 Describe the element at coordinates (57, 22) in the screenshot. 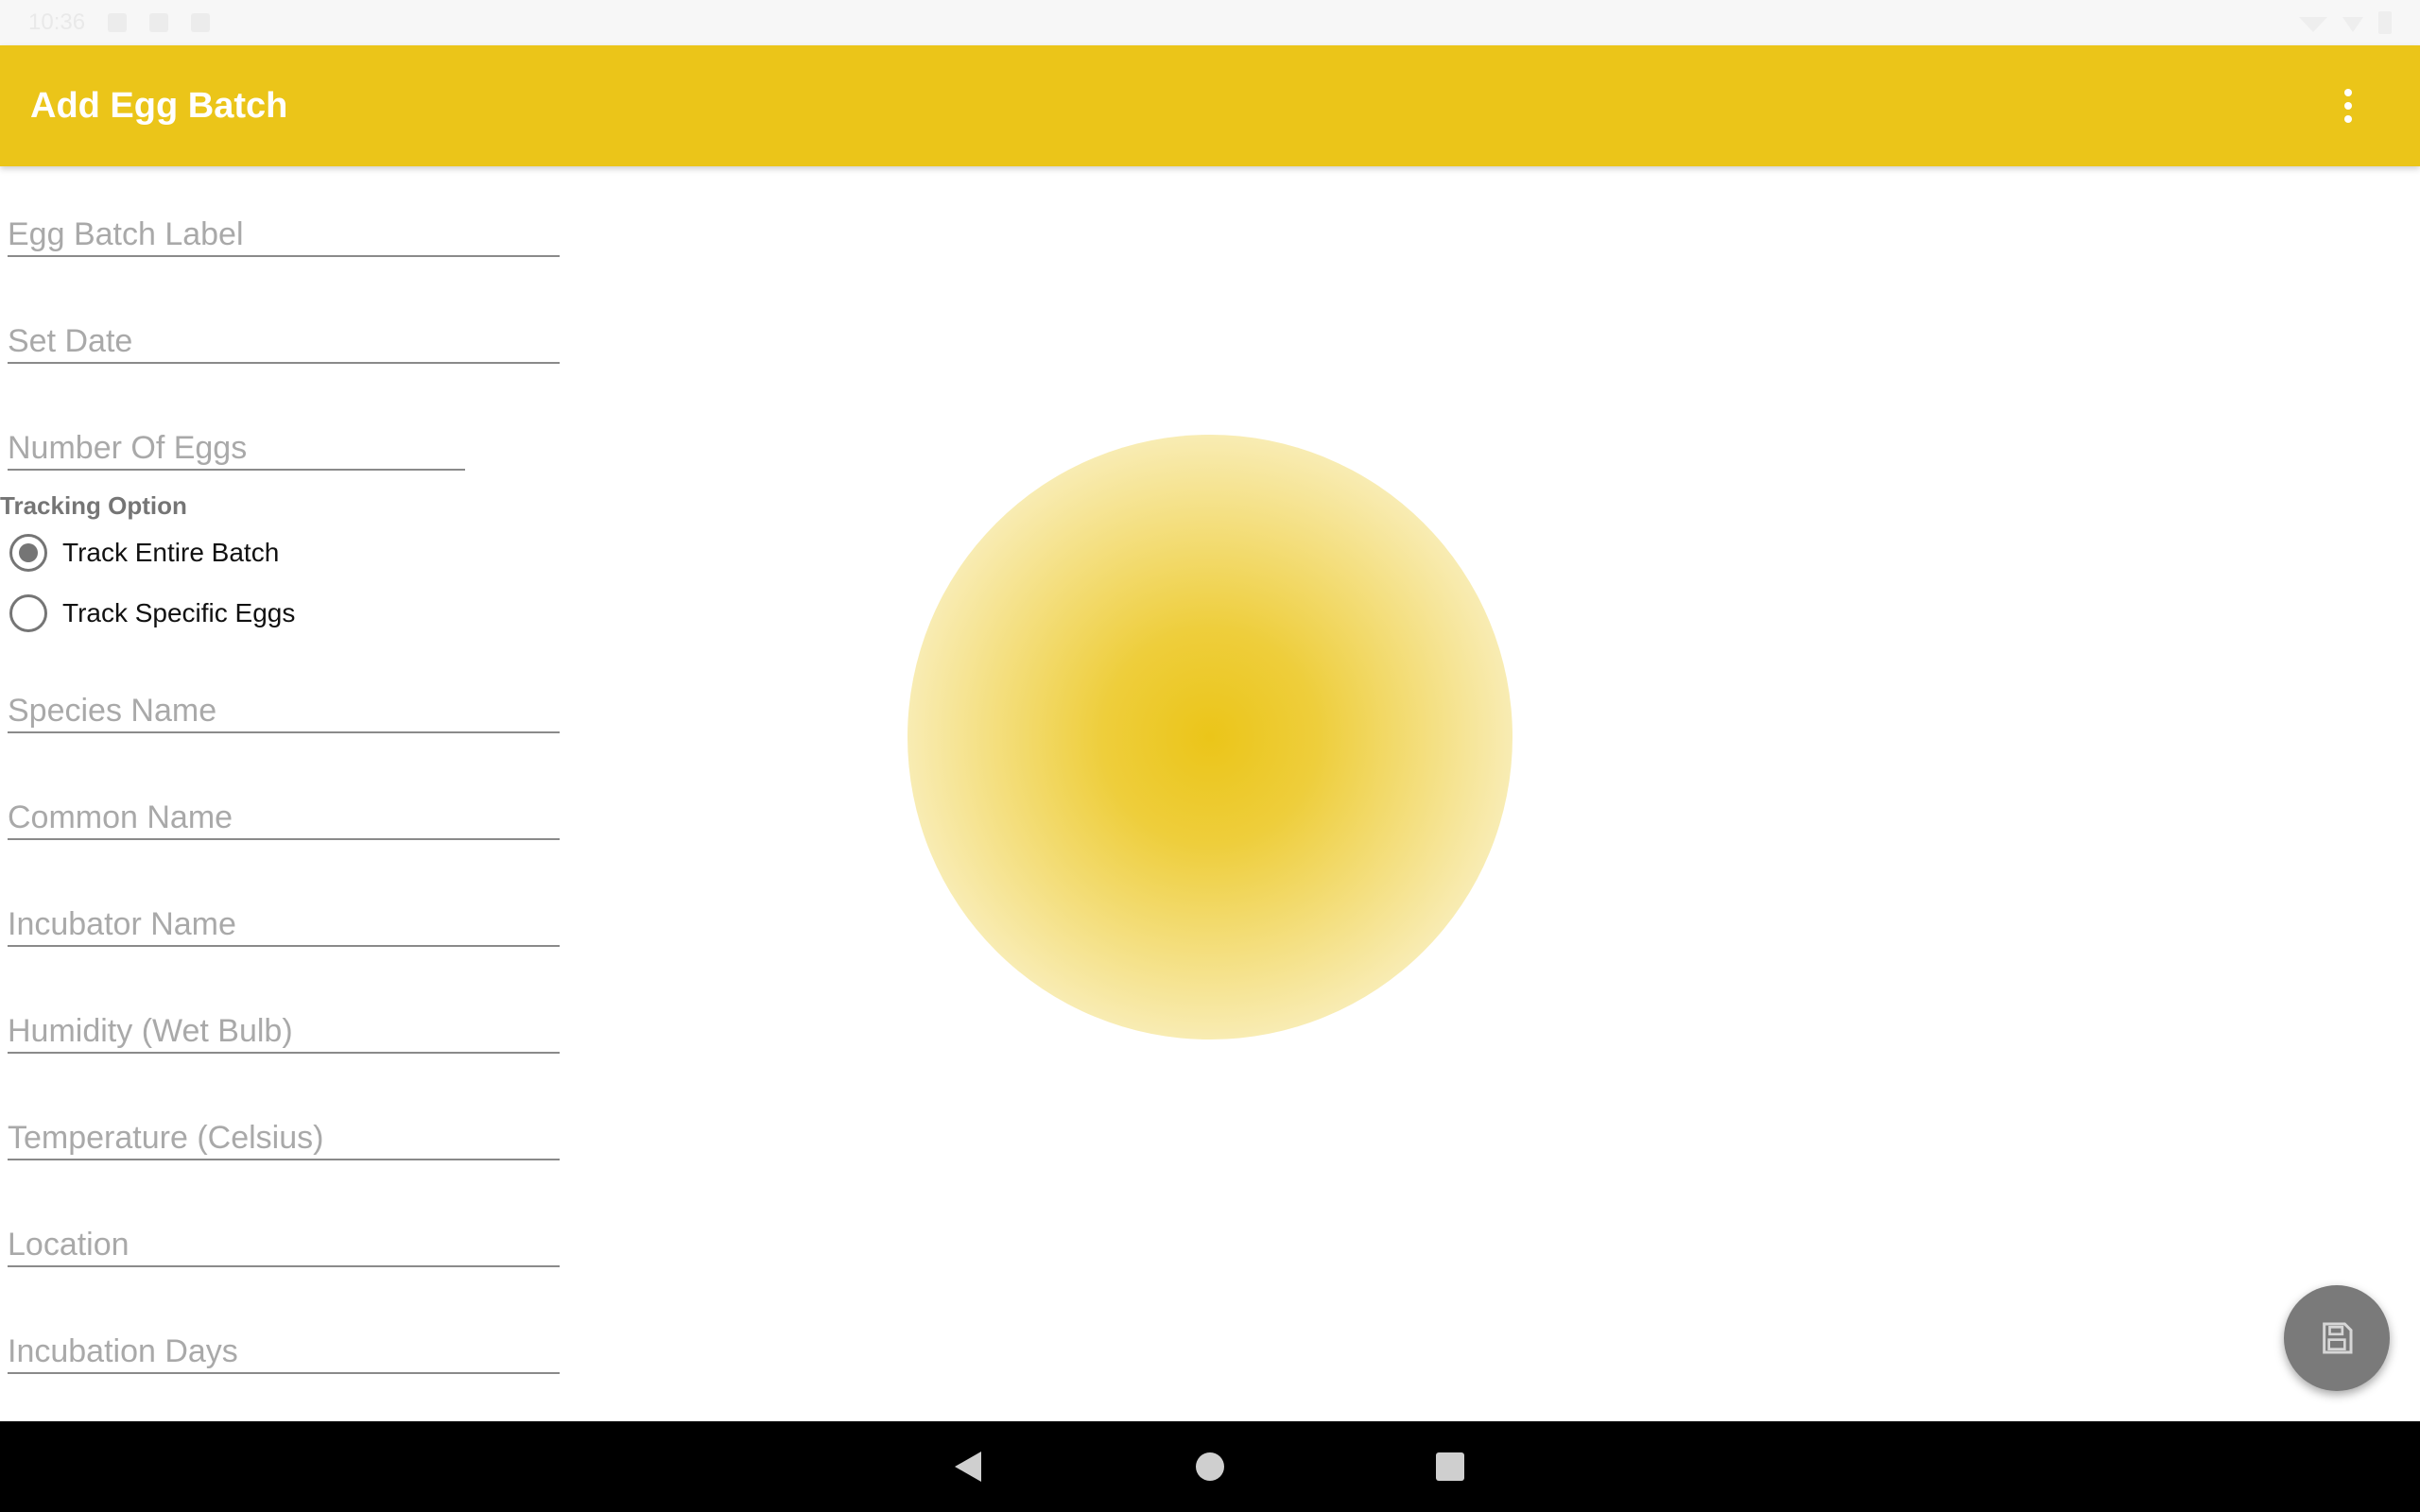

I see `status-time: 10:36` at that location.